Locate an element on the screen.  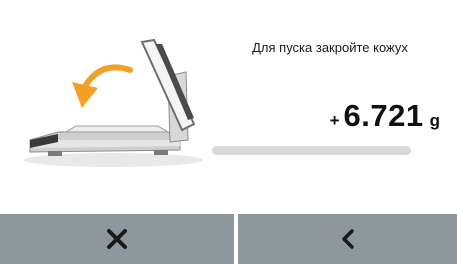
balance-foot-left is located at coordinates (55, 153).